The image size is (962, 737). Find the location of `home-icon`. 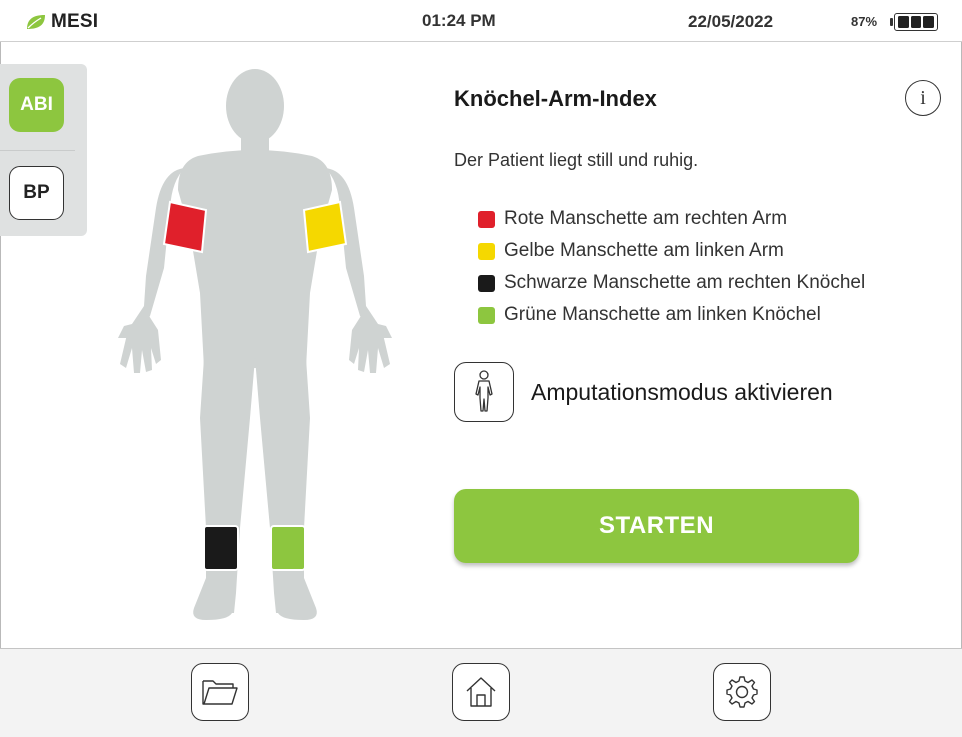

home-icon is located at coordinates (481, 692).